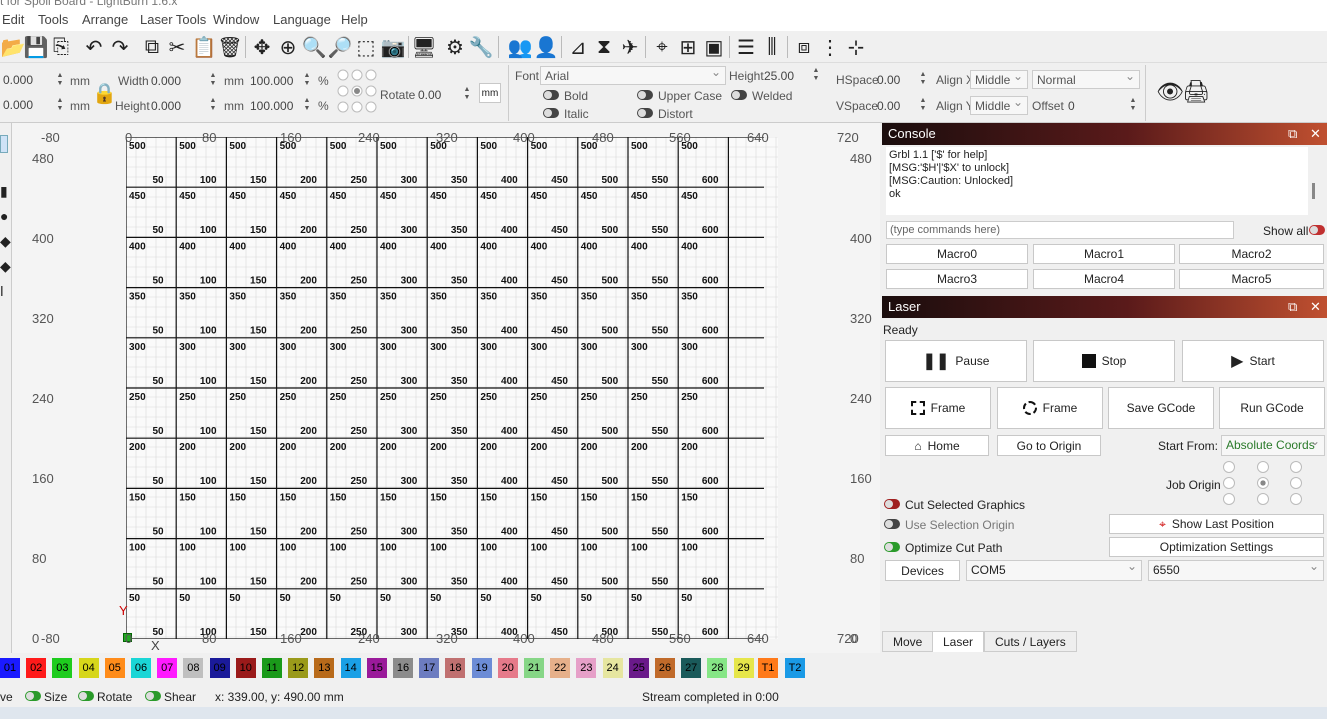 The width and height of the screenshot is (1327, 719). What do you see at coordinates (1216, 524) in the screenshot?
I see `show-last-position-button: ⌖ Show Last Position` at bounding box center [1216, 524].